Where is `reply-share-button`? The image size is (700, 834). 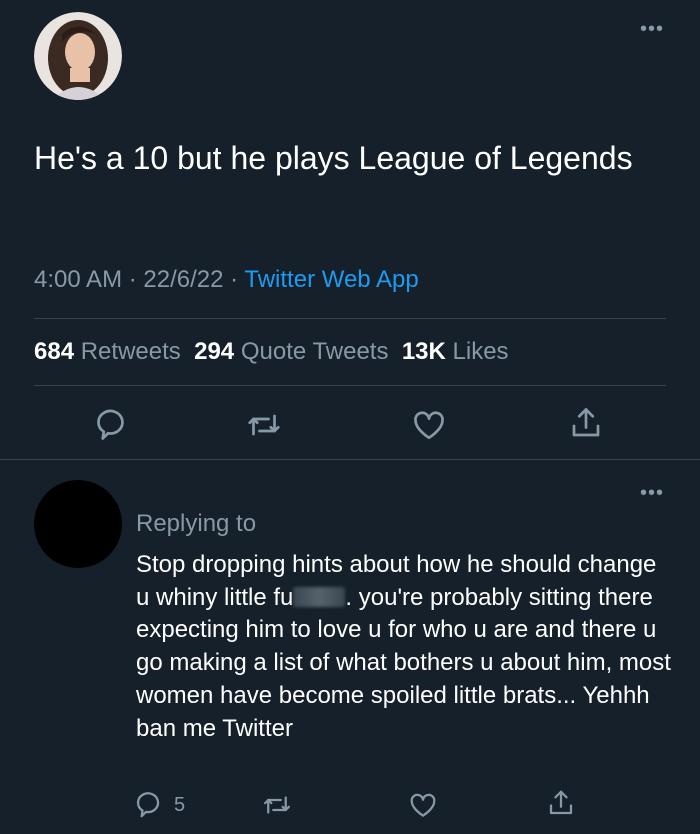 reply-share-button is located at coordinates (561, 803).